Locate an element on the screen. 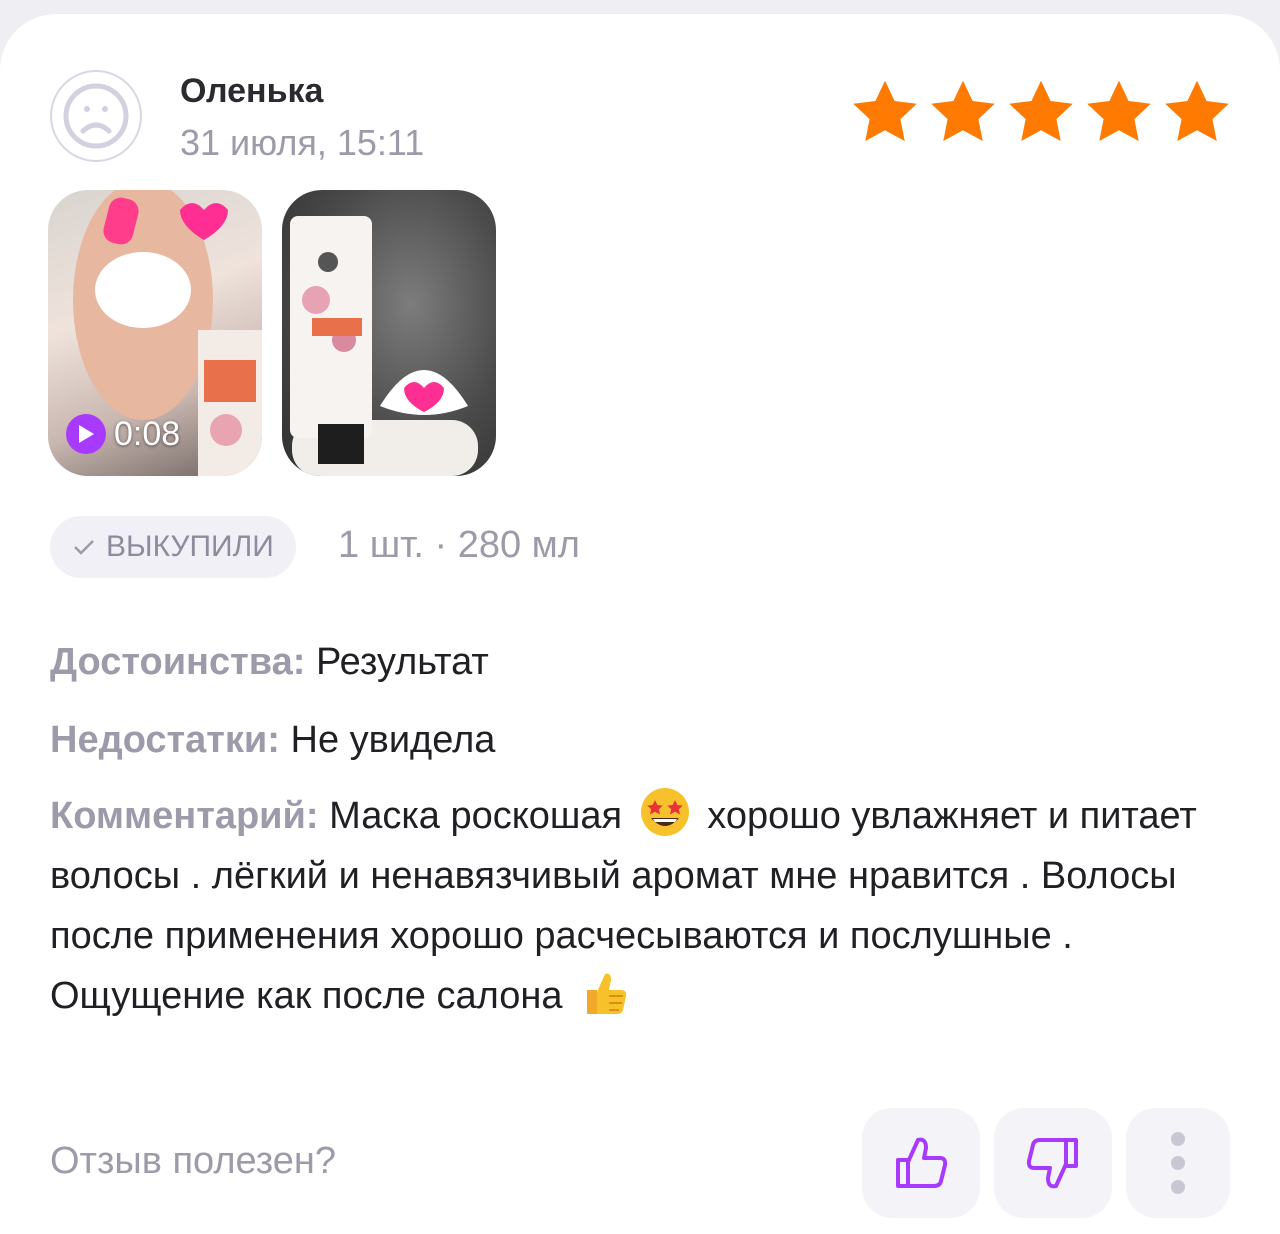 The height and width of the screenshot is (1234, 1280). purchased-badge: ВЫКУПИЛИ is located at coordinates (173, 547).